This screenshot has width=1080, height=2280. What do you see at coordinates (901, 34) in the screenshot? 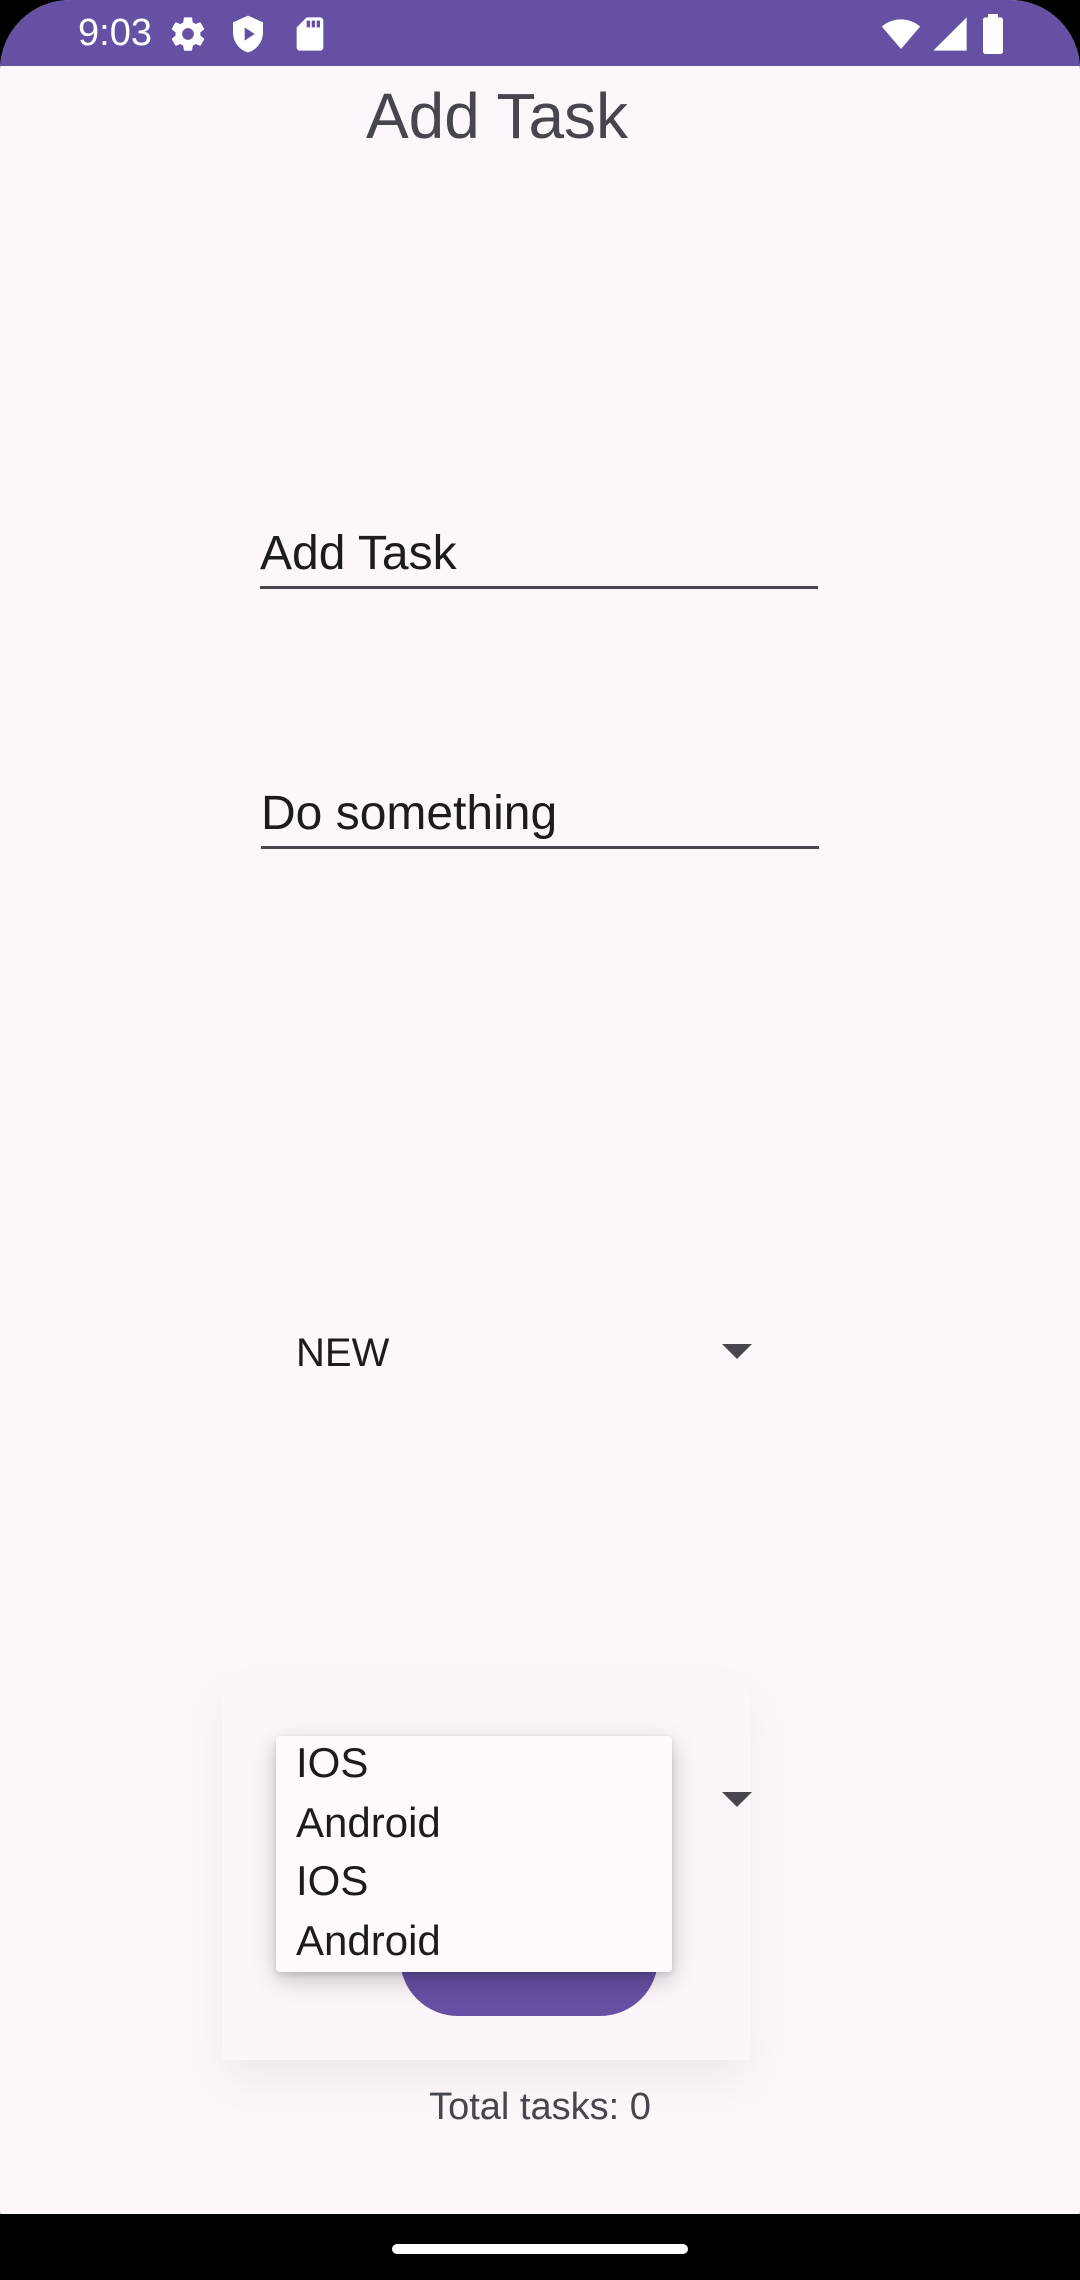
I see `wifi-icon` at bounding box center [901, 34].